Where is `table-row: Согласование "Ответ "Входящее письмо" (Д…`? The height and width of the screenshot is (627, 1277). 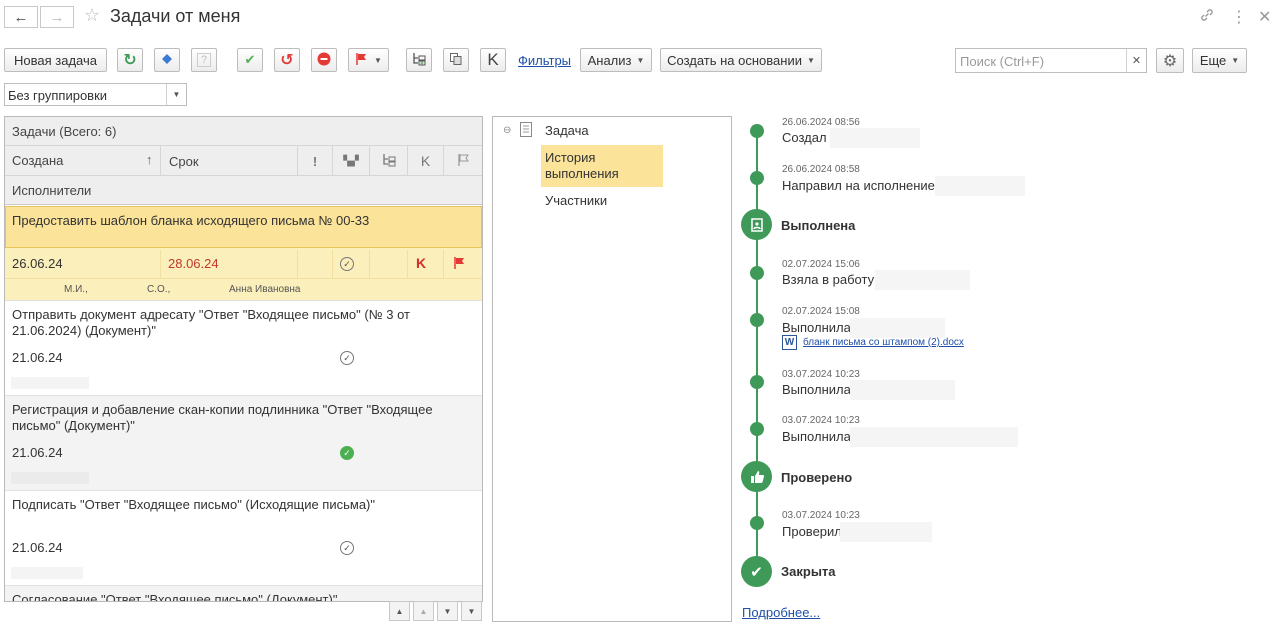 table-row: Согласование "Ответ "Входящее письмо" (Д… is located at coordinates (243, 593).